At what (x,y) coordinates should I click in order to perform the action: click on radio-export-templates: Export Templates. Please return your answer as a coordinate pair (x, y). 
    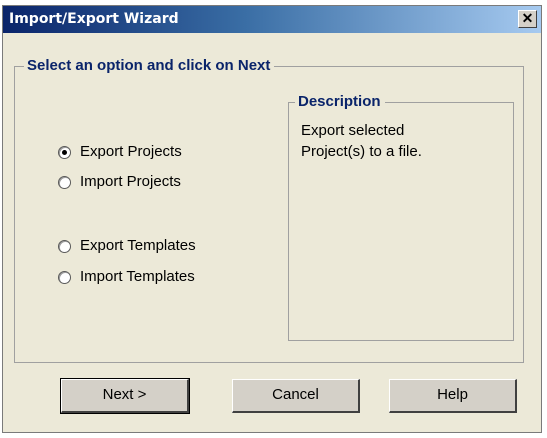
    Looking at the image, I should click on (127, 246).